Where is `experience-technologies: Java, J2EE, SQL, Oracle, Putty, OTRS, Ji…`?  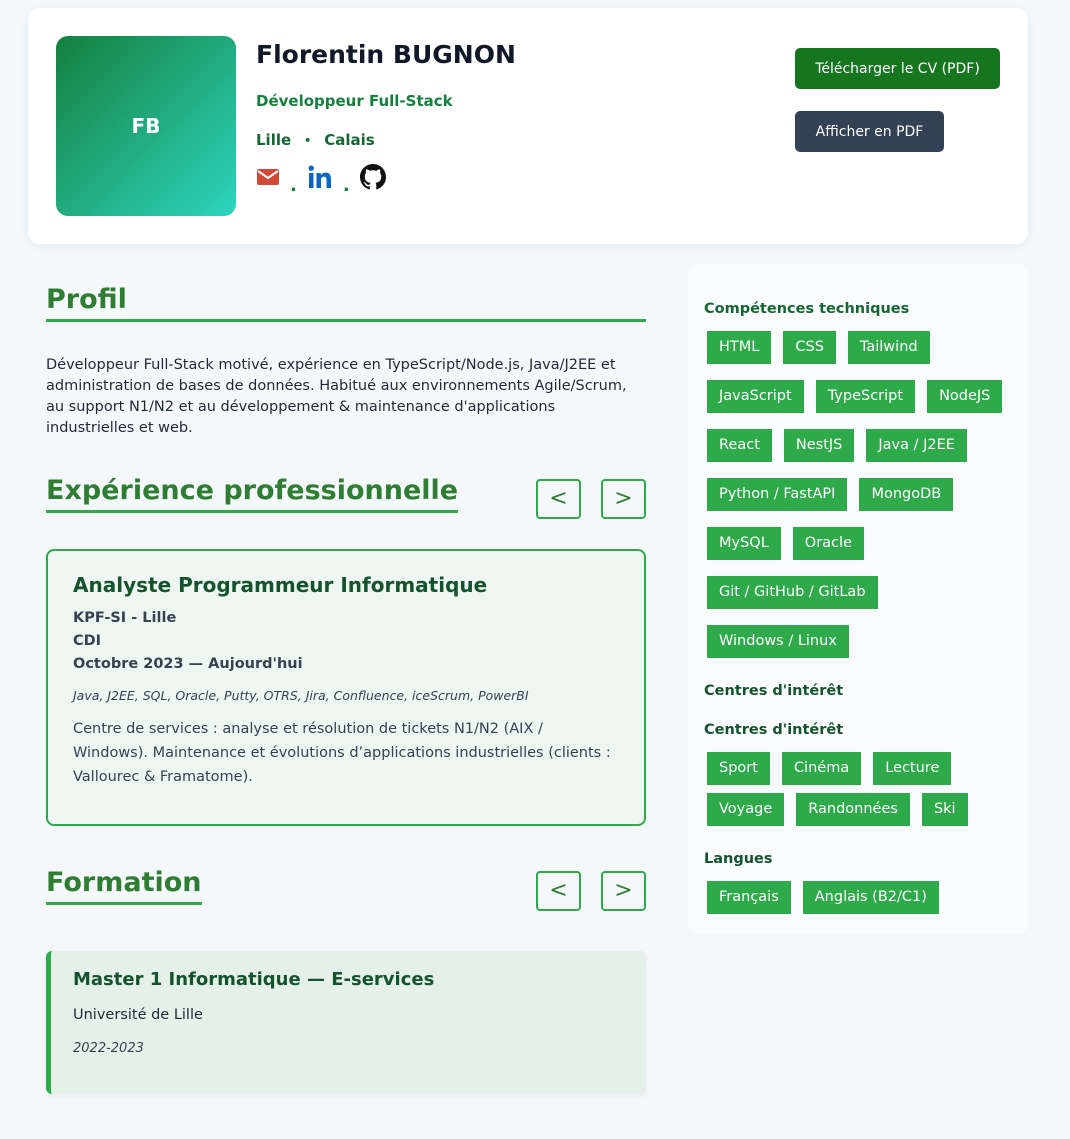 experience-technologies: Java, J2EE, SQL, Oracle, Putty, OTRS, Ji… is located at coordinates (301, 695).